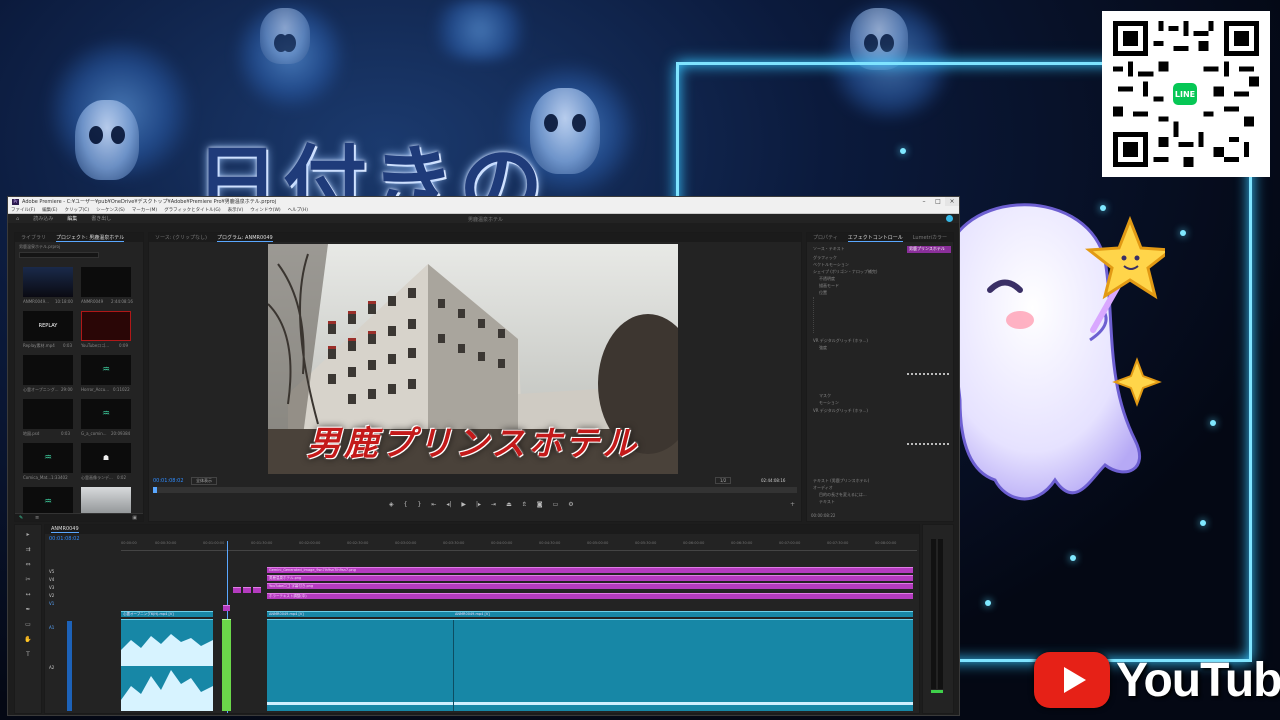  Describe the element at coordinates (463, 504) in the screenshot. I see `play-icon: ▶` at that location.